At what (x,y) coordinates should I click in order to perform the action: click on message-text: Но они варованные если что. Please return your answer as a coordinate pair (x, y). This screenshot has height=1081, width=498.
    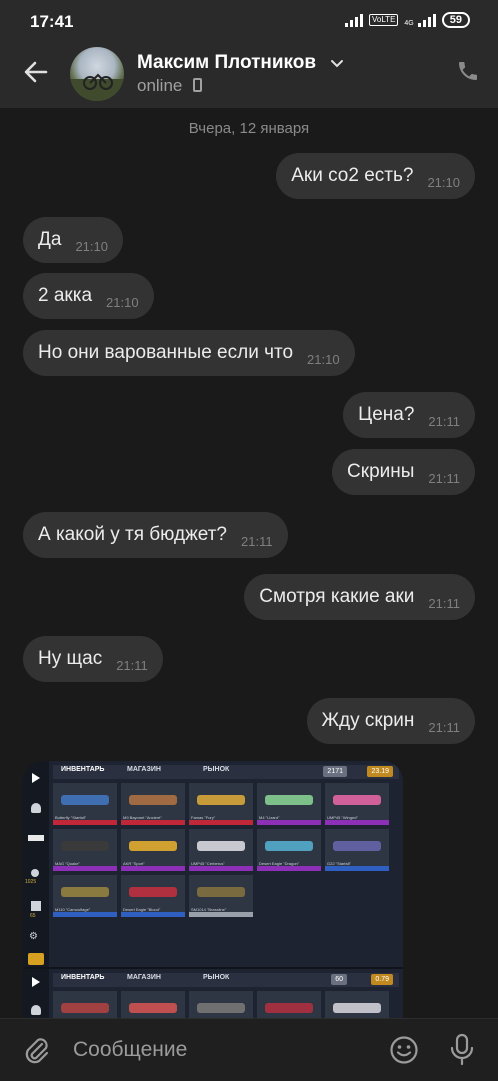
    Looking at the image, I should click on (166, 352).